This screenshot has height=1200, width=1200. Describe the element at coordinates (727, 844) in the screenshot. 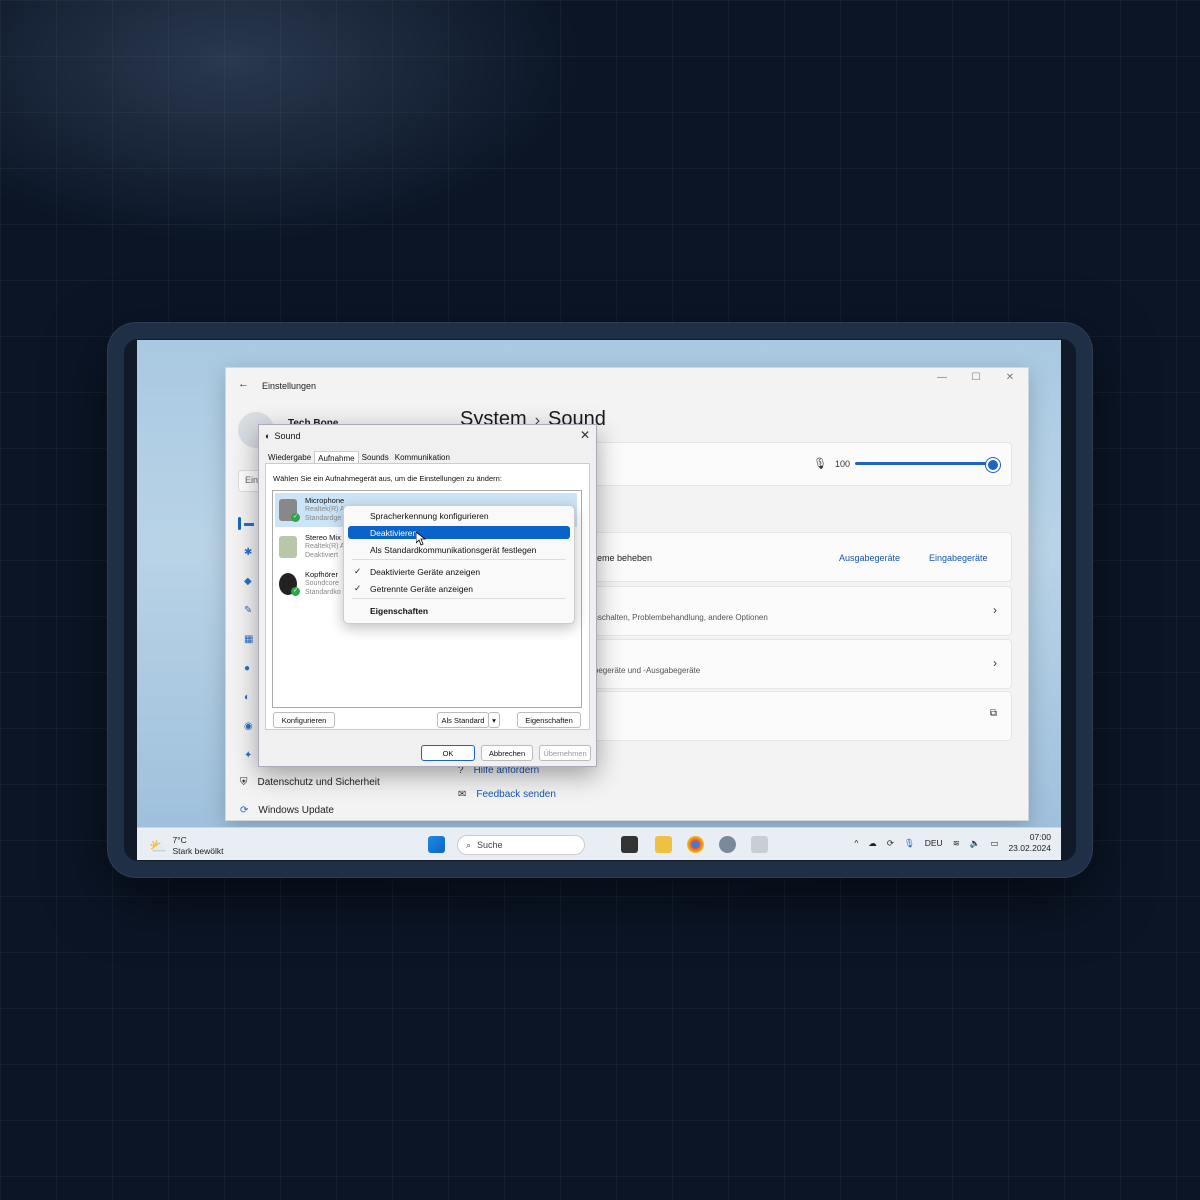

I see `settings-gear-icon` at that location.